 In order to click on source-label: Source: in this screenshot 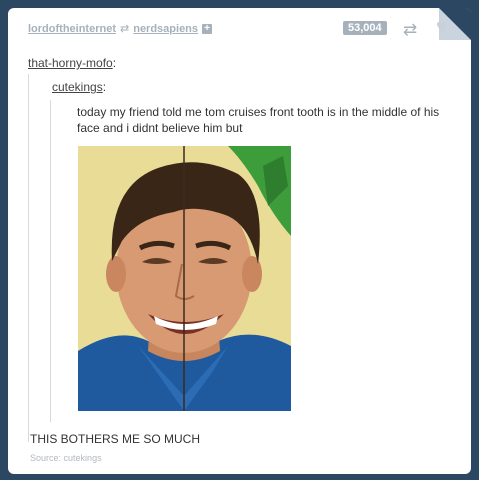, I will do `click(46, 458)`.